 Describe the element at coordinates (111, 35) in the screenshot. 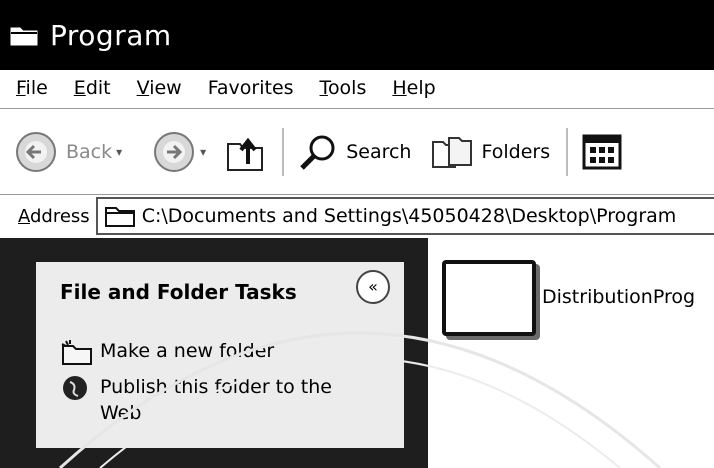

I see `window-title: Program` at that location.